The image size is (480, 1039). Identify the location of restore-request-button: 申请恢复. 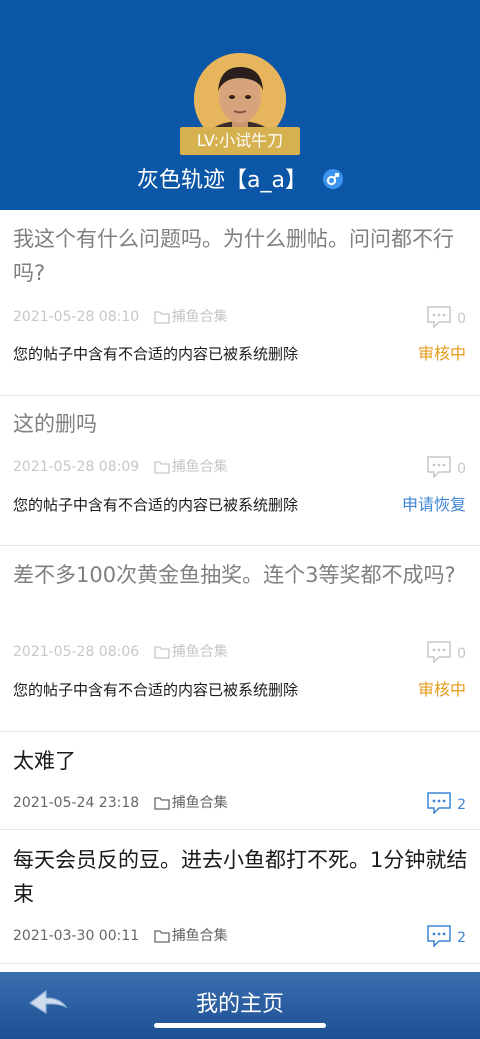
(434, 505).